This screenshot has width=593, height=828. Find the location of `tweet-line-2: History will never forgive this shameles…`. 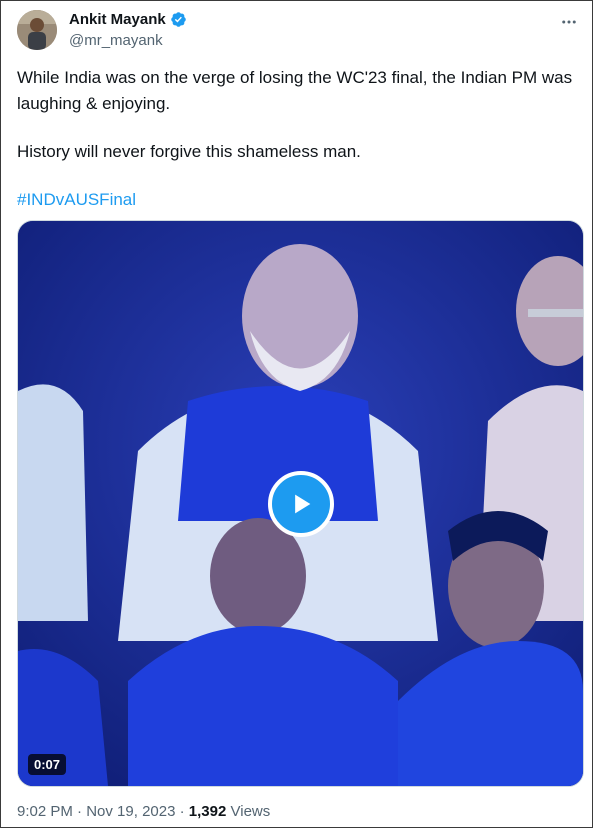

tweet-line-2: History will never forgive this shameles… is located at coordinates (189, 151).